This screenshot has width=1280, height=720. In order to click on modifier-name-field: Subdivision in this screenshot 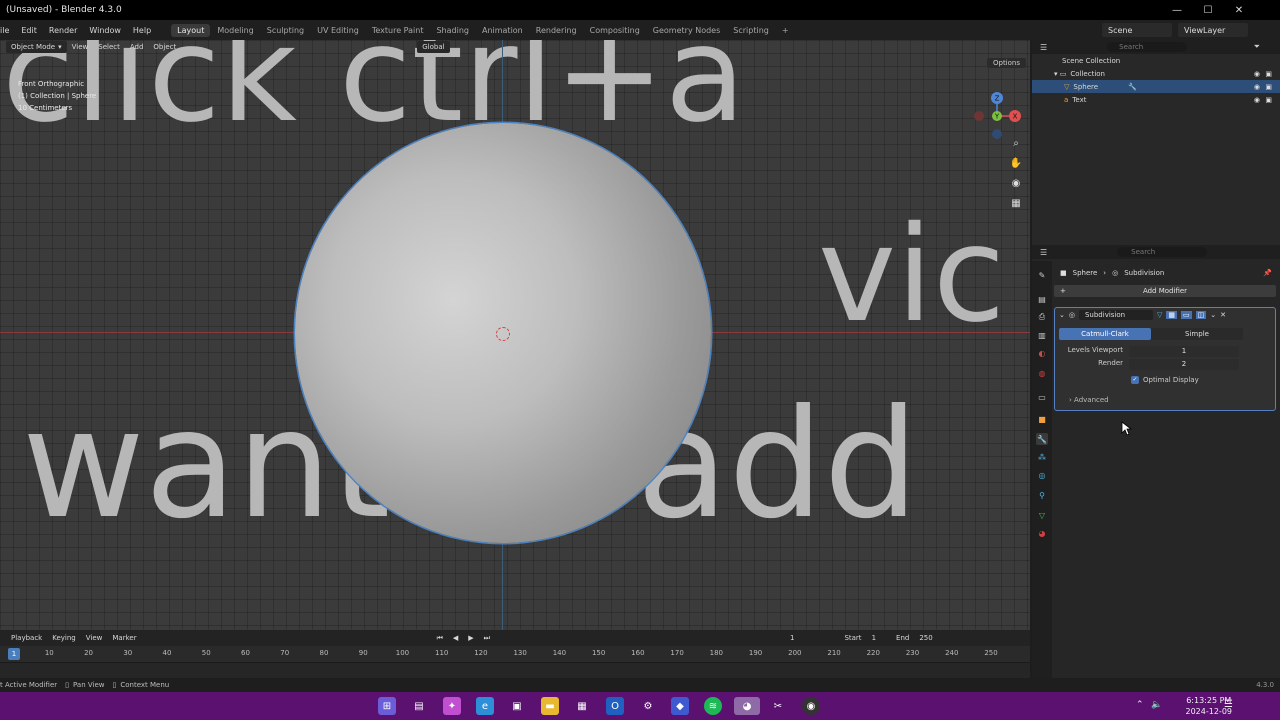, I will do `click(1115, 315)`.